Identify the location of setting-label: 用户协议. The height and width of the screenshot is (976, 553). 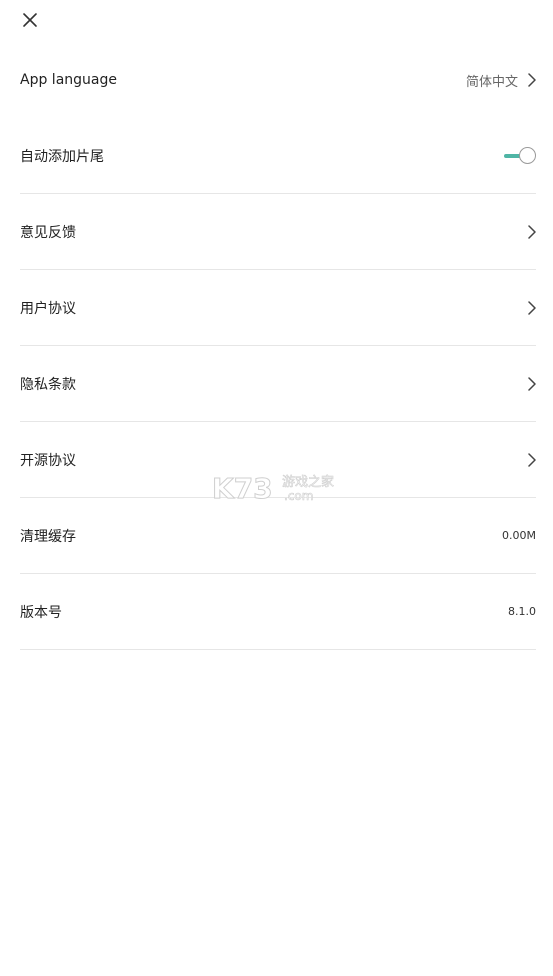
(48, 308).